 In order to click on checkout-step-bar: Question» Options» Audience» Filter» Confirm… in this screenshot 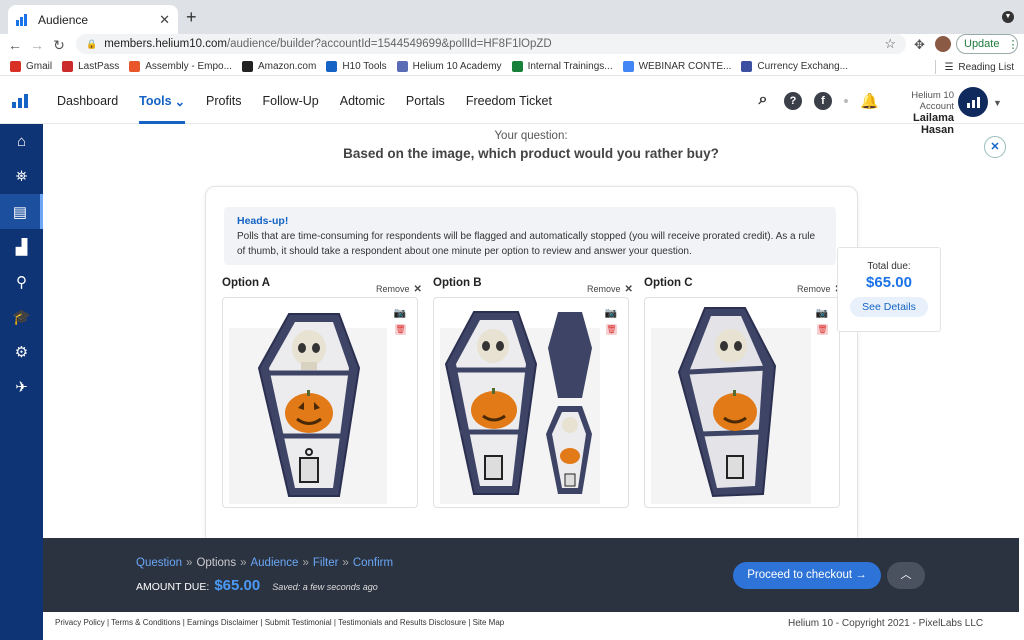, I will do `click(531, 575)`.